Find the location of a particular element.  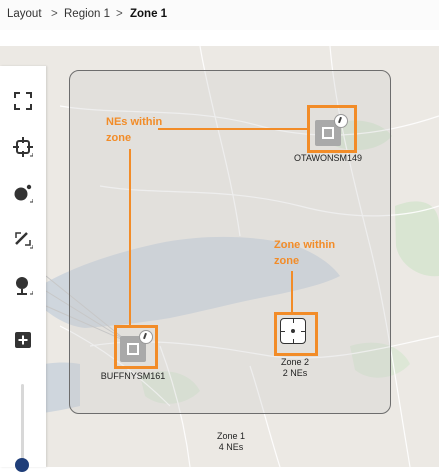

target-select-button is located at coordinates (23, 147).